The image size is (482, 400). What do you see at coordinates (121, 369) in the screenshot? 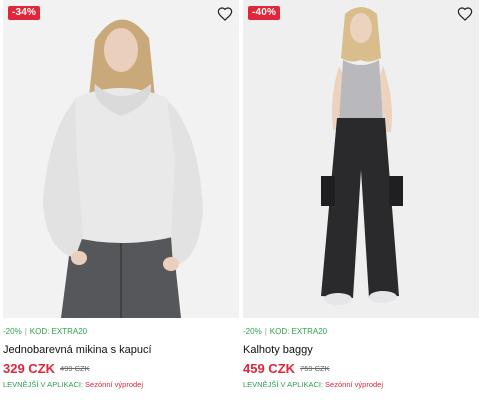
I see `price-line: 329 CZK 499 CZK` at bounding box center [121, 369].